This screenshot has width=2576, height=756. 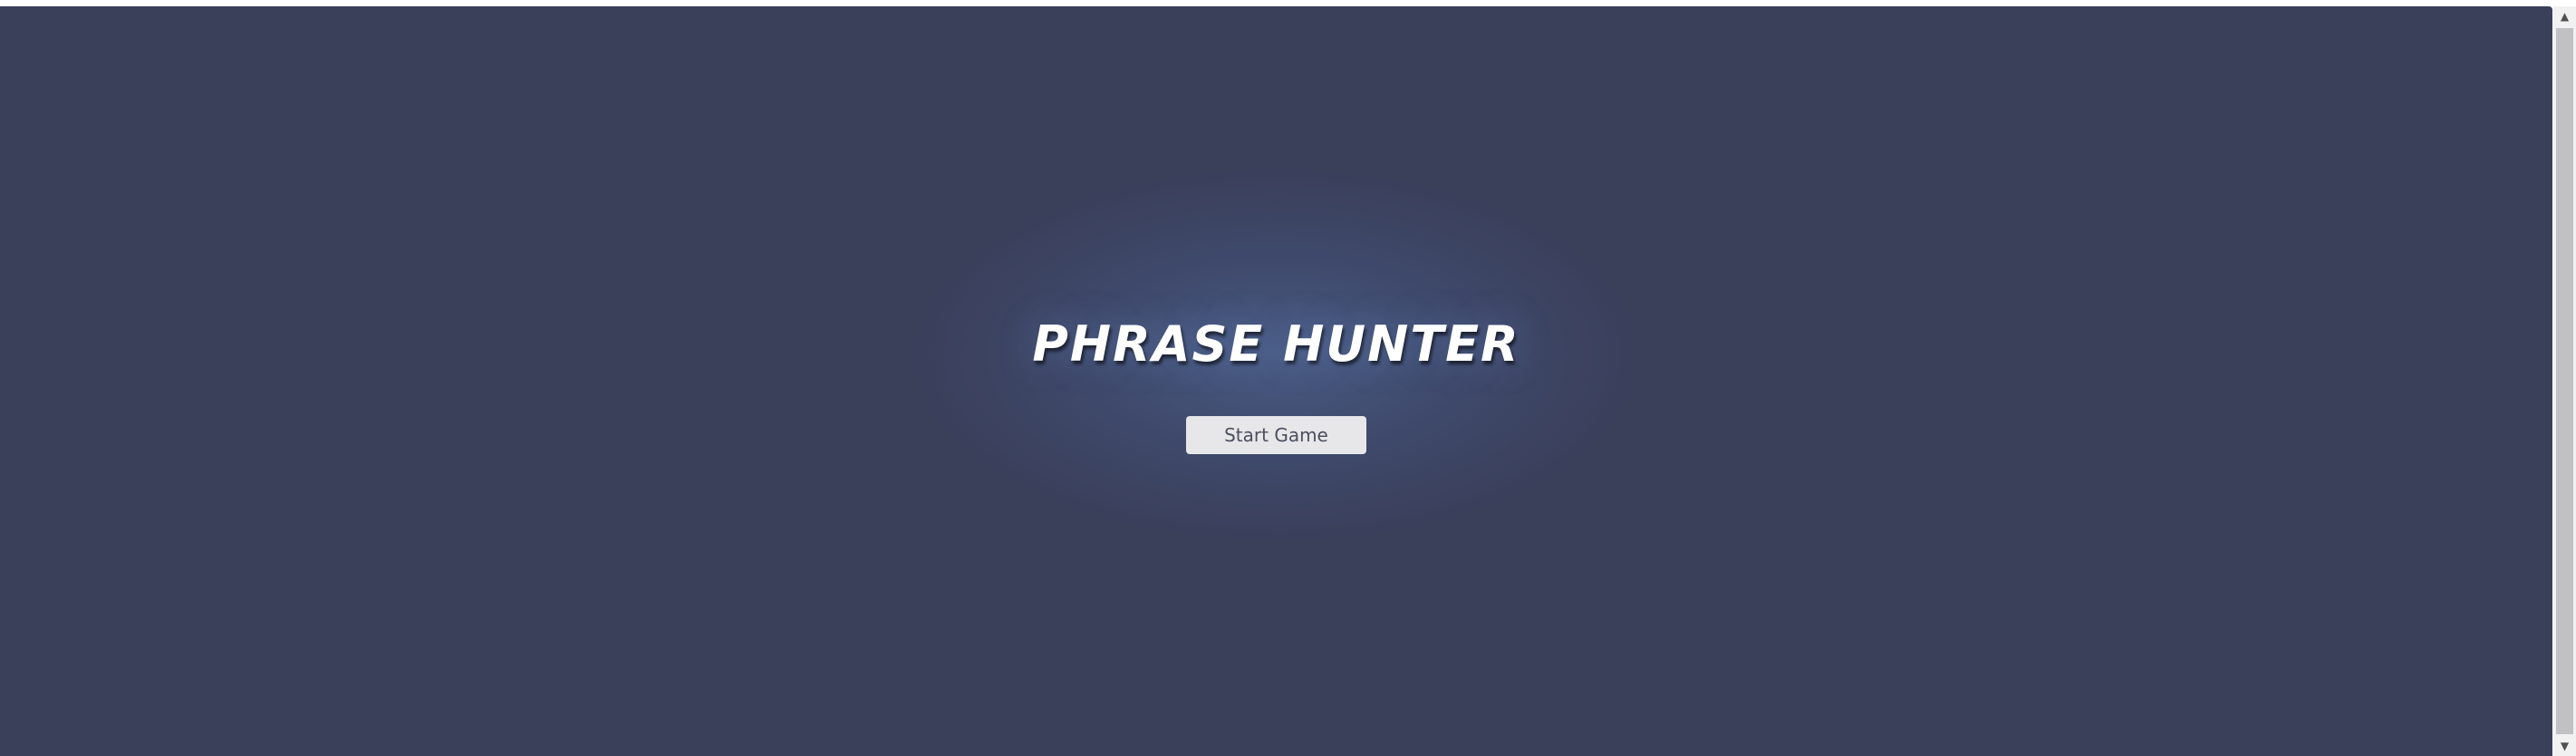 I want to click on game-title: PHRASE HUNTER, so click(x=1276, y=344).